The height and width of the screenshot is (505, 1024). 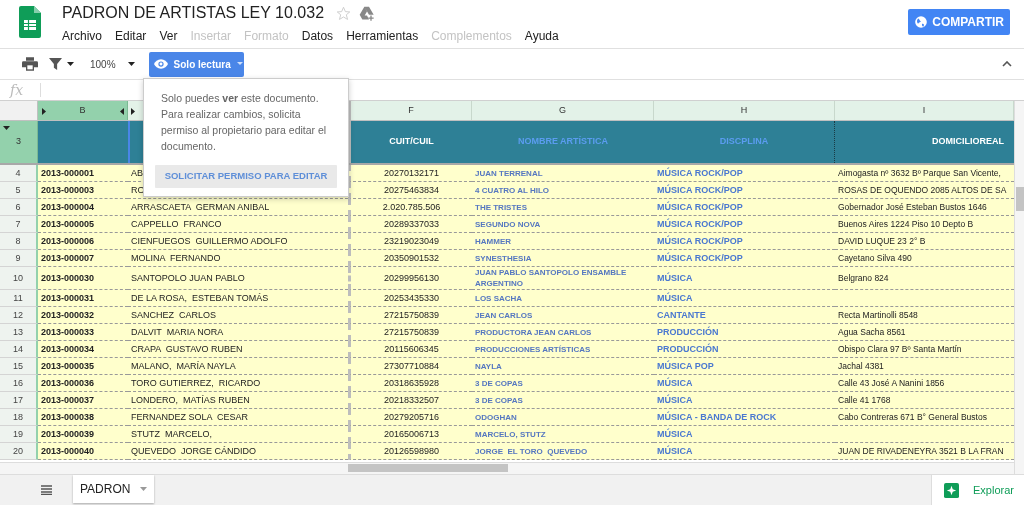 I want to click on table-cell: Cabo Contreras 671 B° General Bustos, so click(x=924, y=417).